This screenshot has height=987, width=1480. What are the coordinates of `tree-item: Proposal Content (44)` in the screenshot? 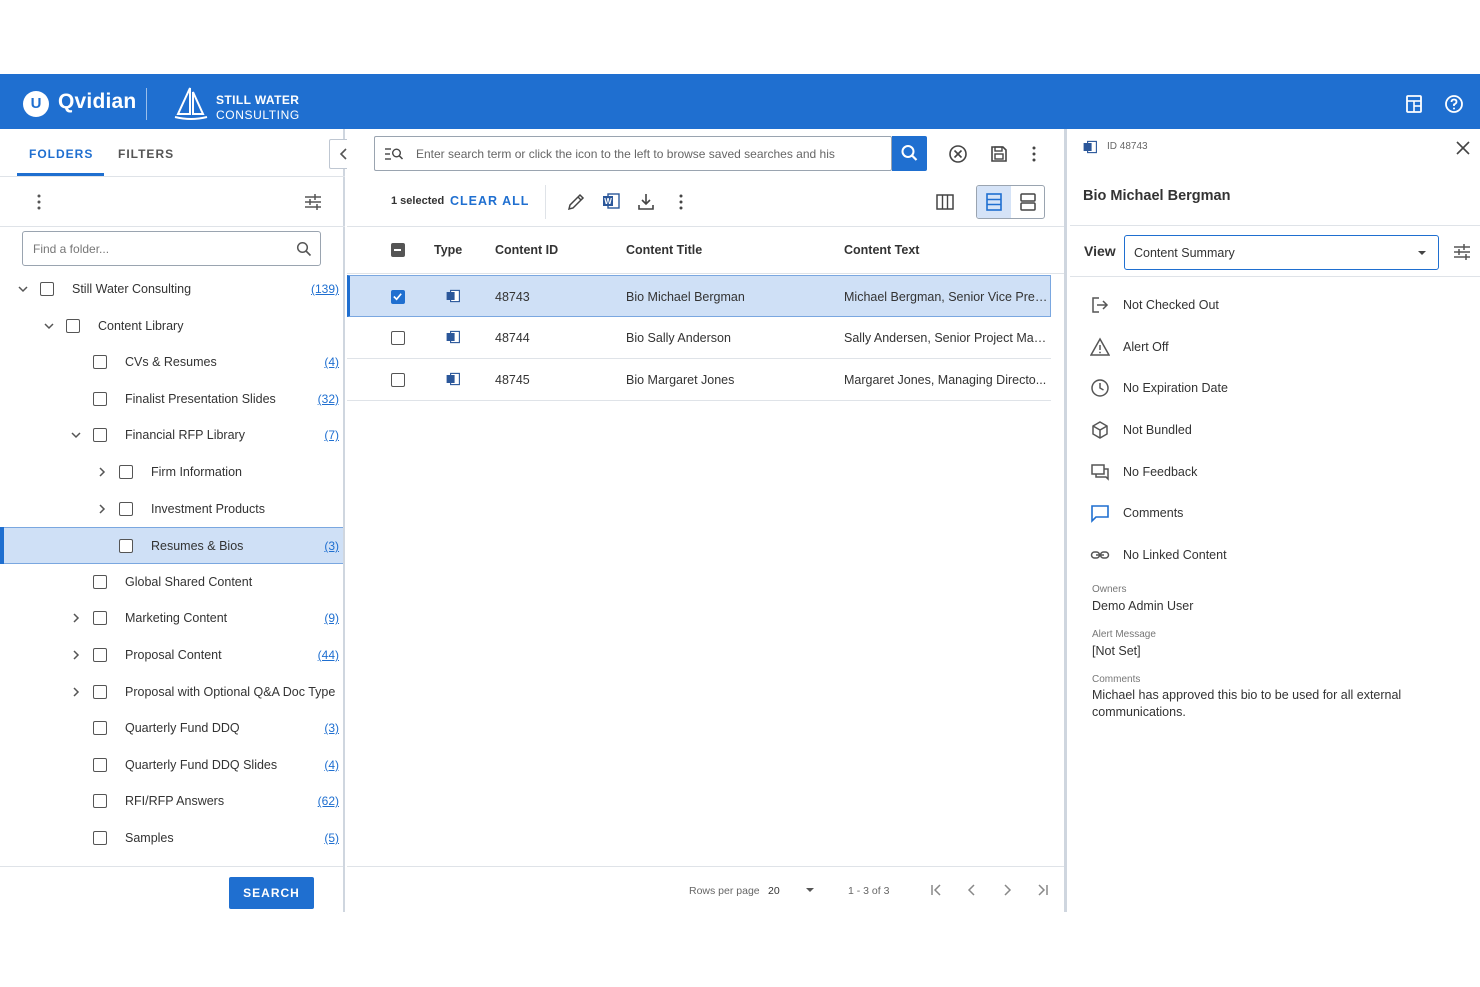 It's located at (171, 655).